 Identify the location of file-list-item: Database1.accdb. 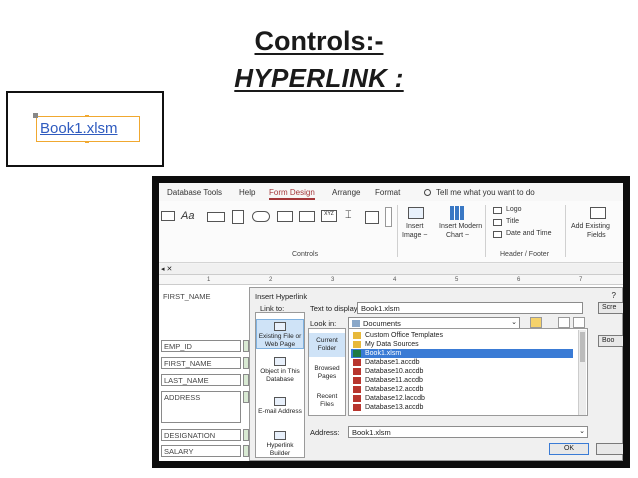
(462, 362).